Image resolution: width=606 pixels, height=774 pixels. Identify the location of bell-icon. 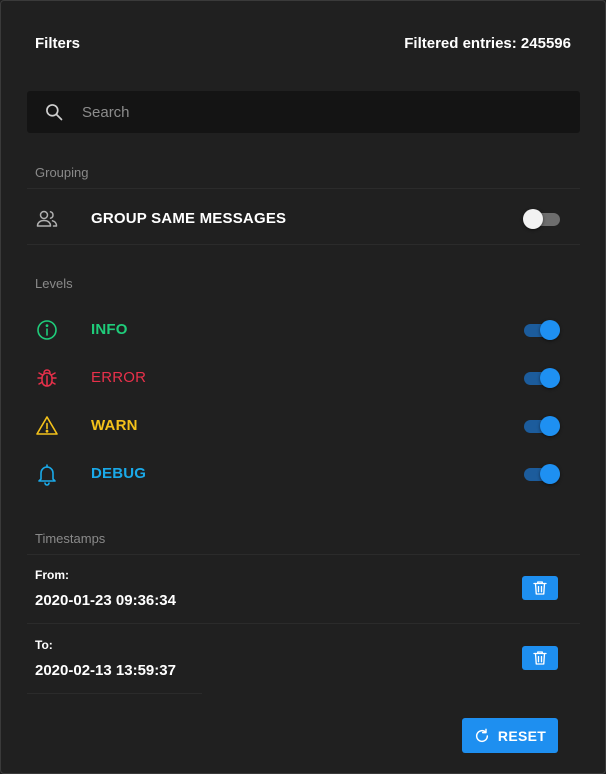
(47, 475).